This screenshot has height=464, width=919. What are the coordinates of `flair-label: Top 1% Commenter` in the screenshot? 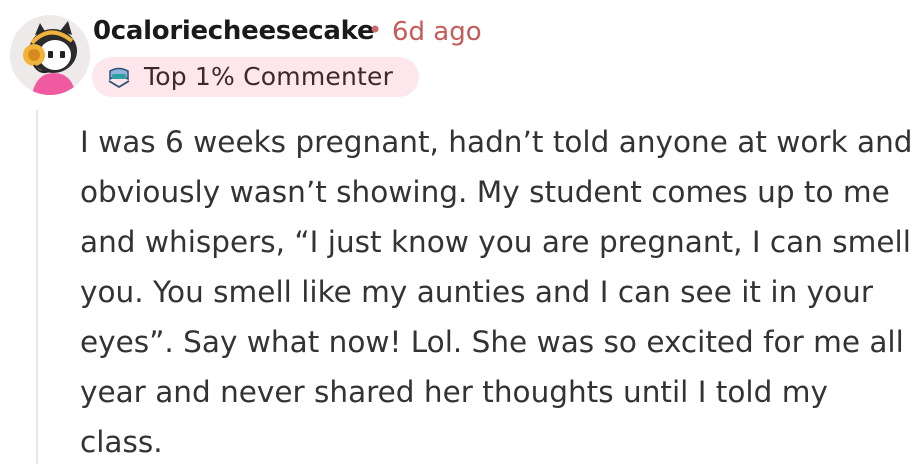 It's located at (269, 76).